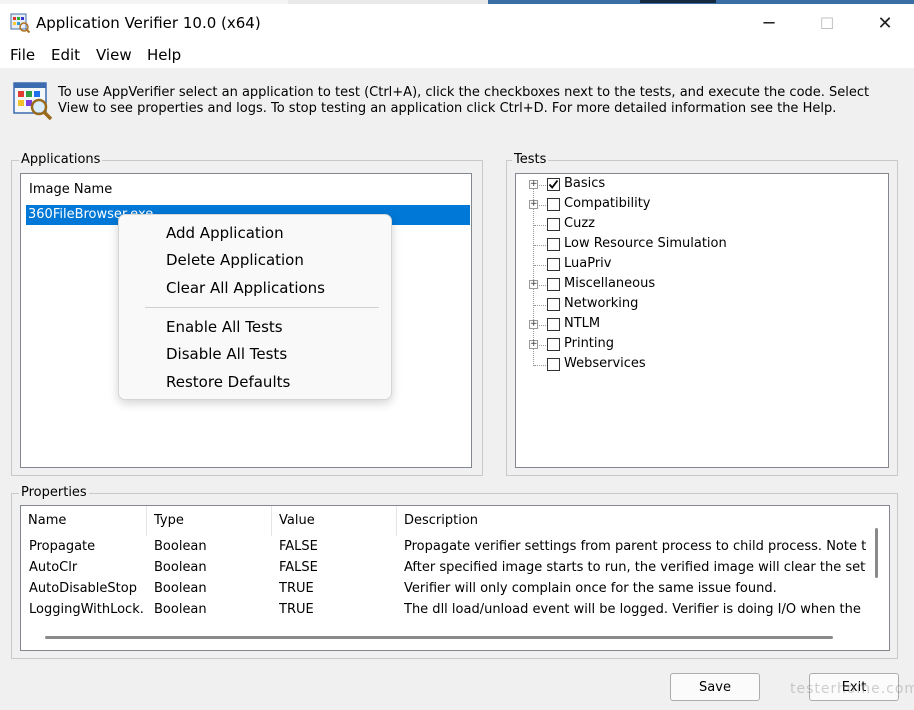 Image resolution: width=914 pixels, height=710 pixels. Describe the element at coordinates (262, 307) in the screenshot. I see `menu-separator` at that location.